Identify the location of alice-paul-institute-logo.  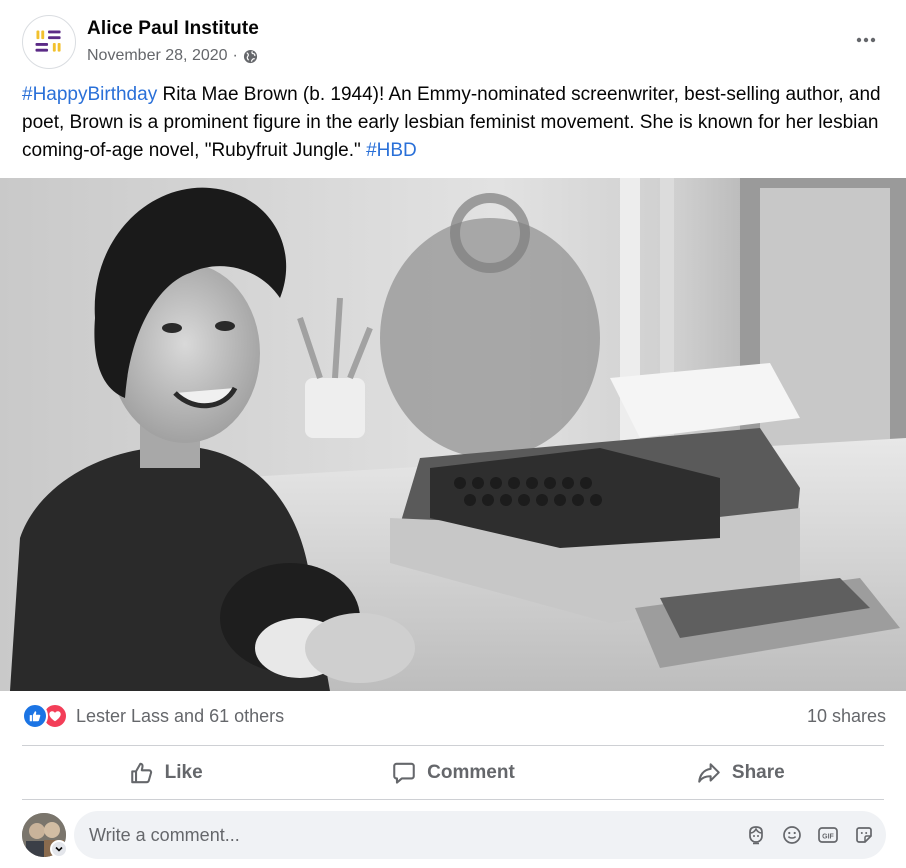
(48, 41).